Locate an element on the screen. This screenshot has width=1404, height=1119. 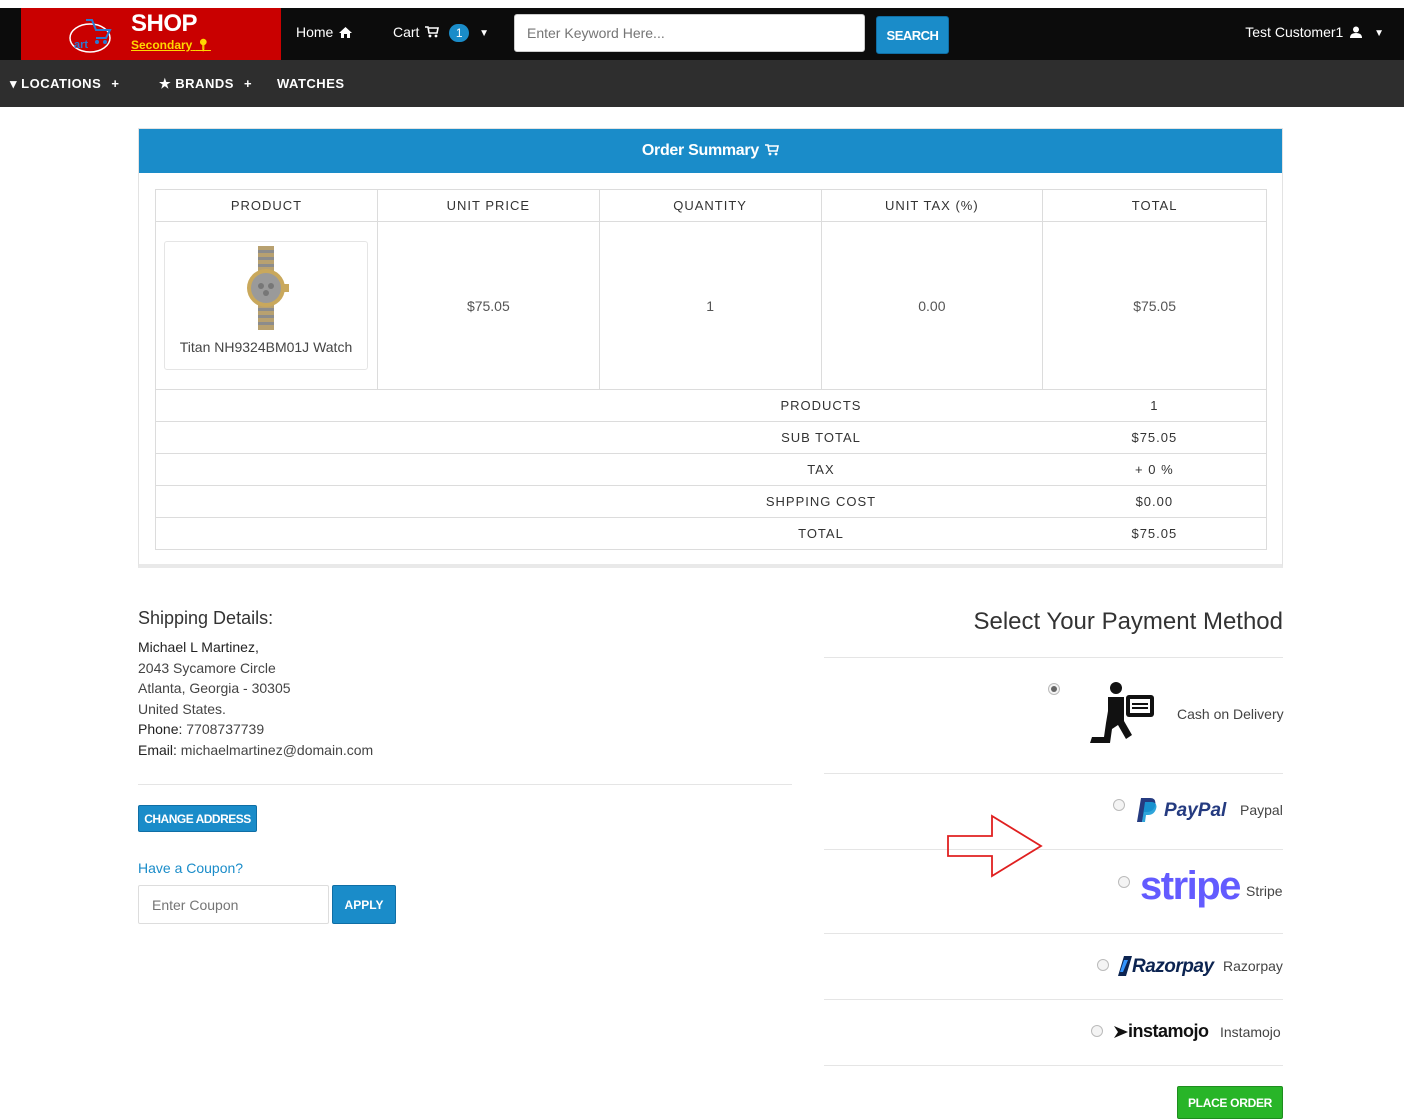
stripe-logo-text: stripe is located at coordinates (1190, 886).